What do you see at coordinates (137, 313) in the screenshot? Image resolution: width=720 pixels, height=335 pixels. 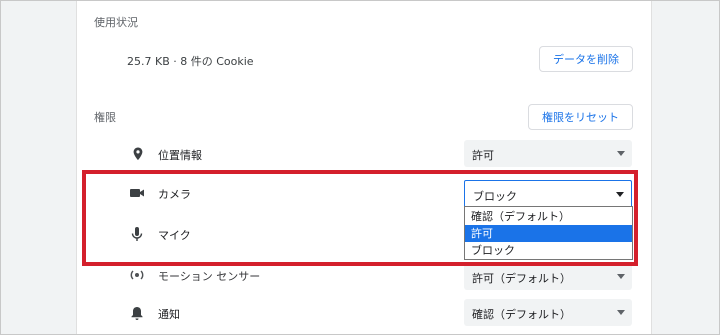 I see `bell-icon` at bounding box center [137, 313].